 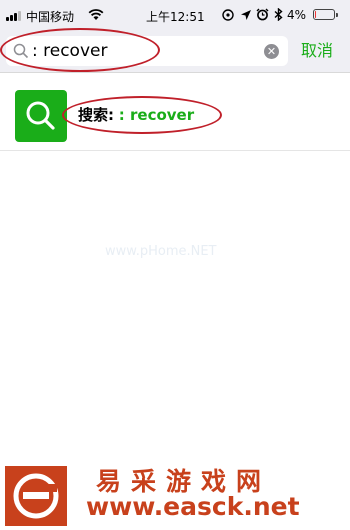 I want to click on watermark-logo: 易采游戏网 www.easck.net, so click(x=175, y=492).